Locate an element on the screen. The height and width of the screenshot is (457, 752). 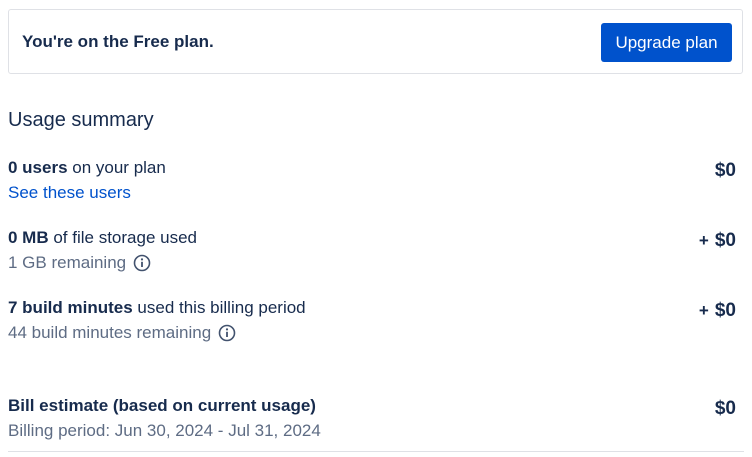
build-plus-sign: + is located at coordinates (703, 310).